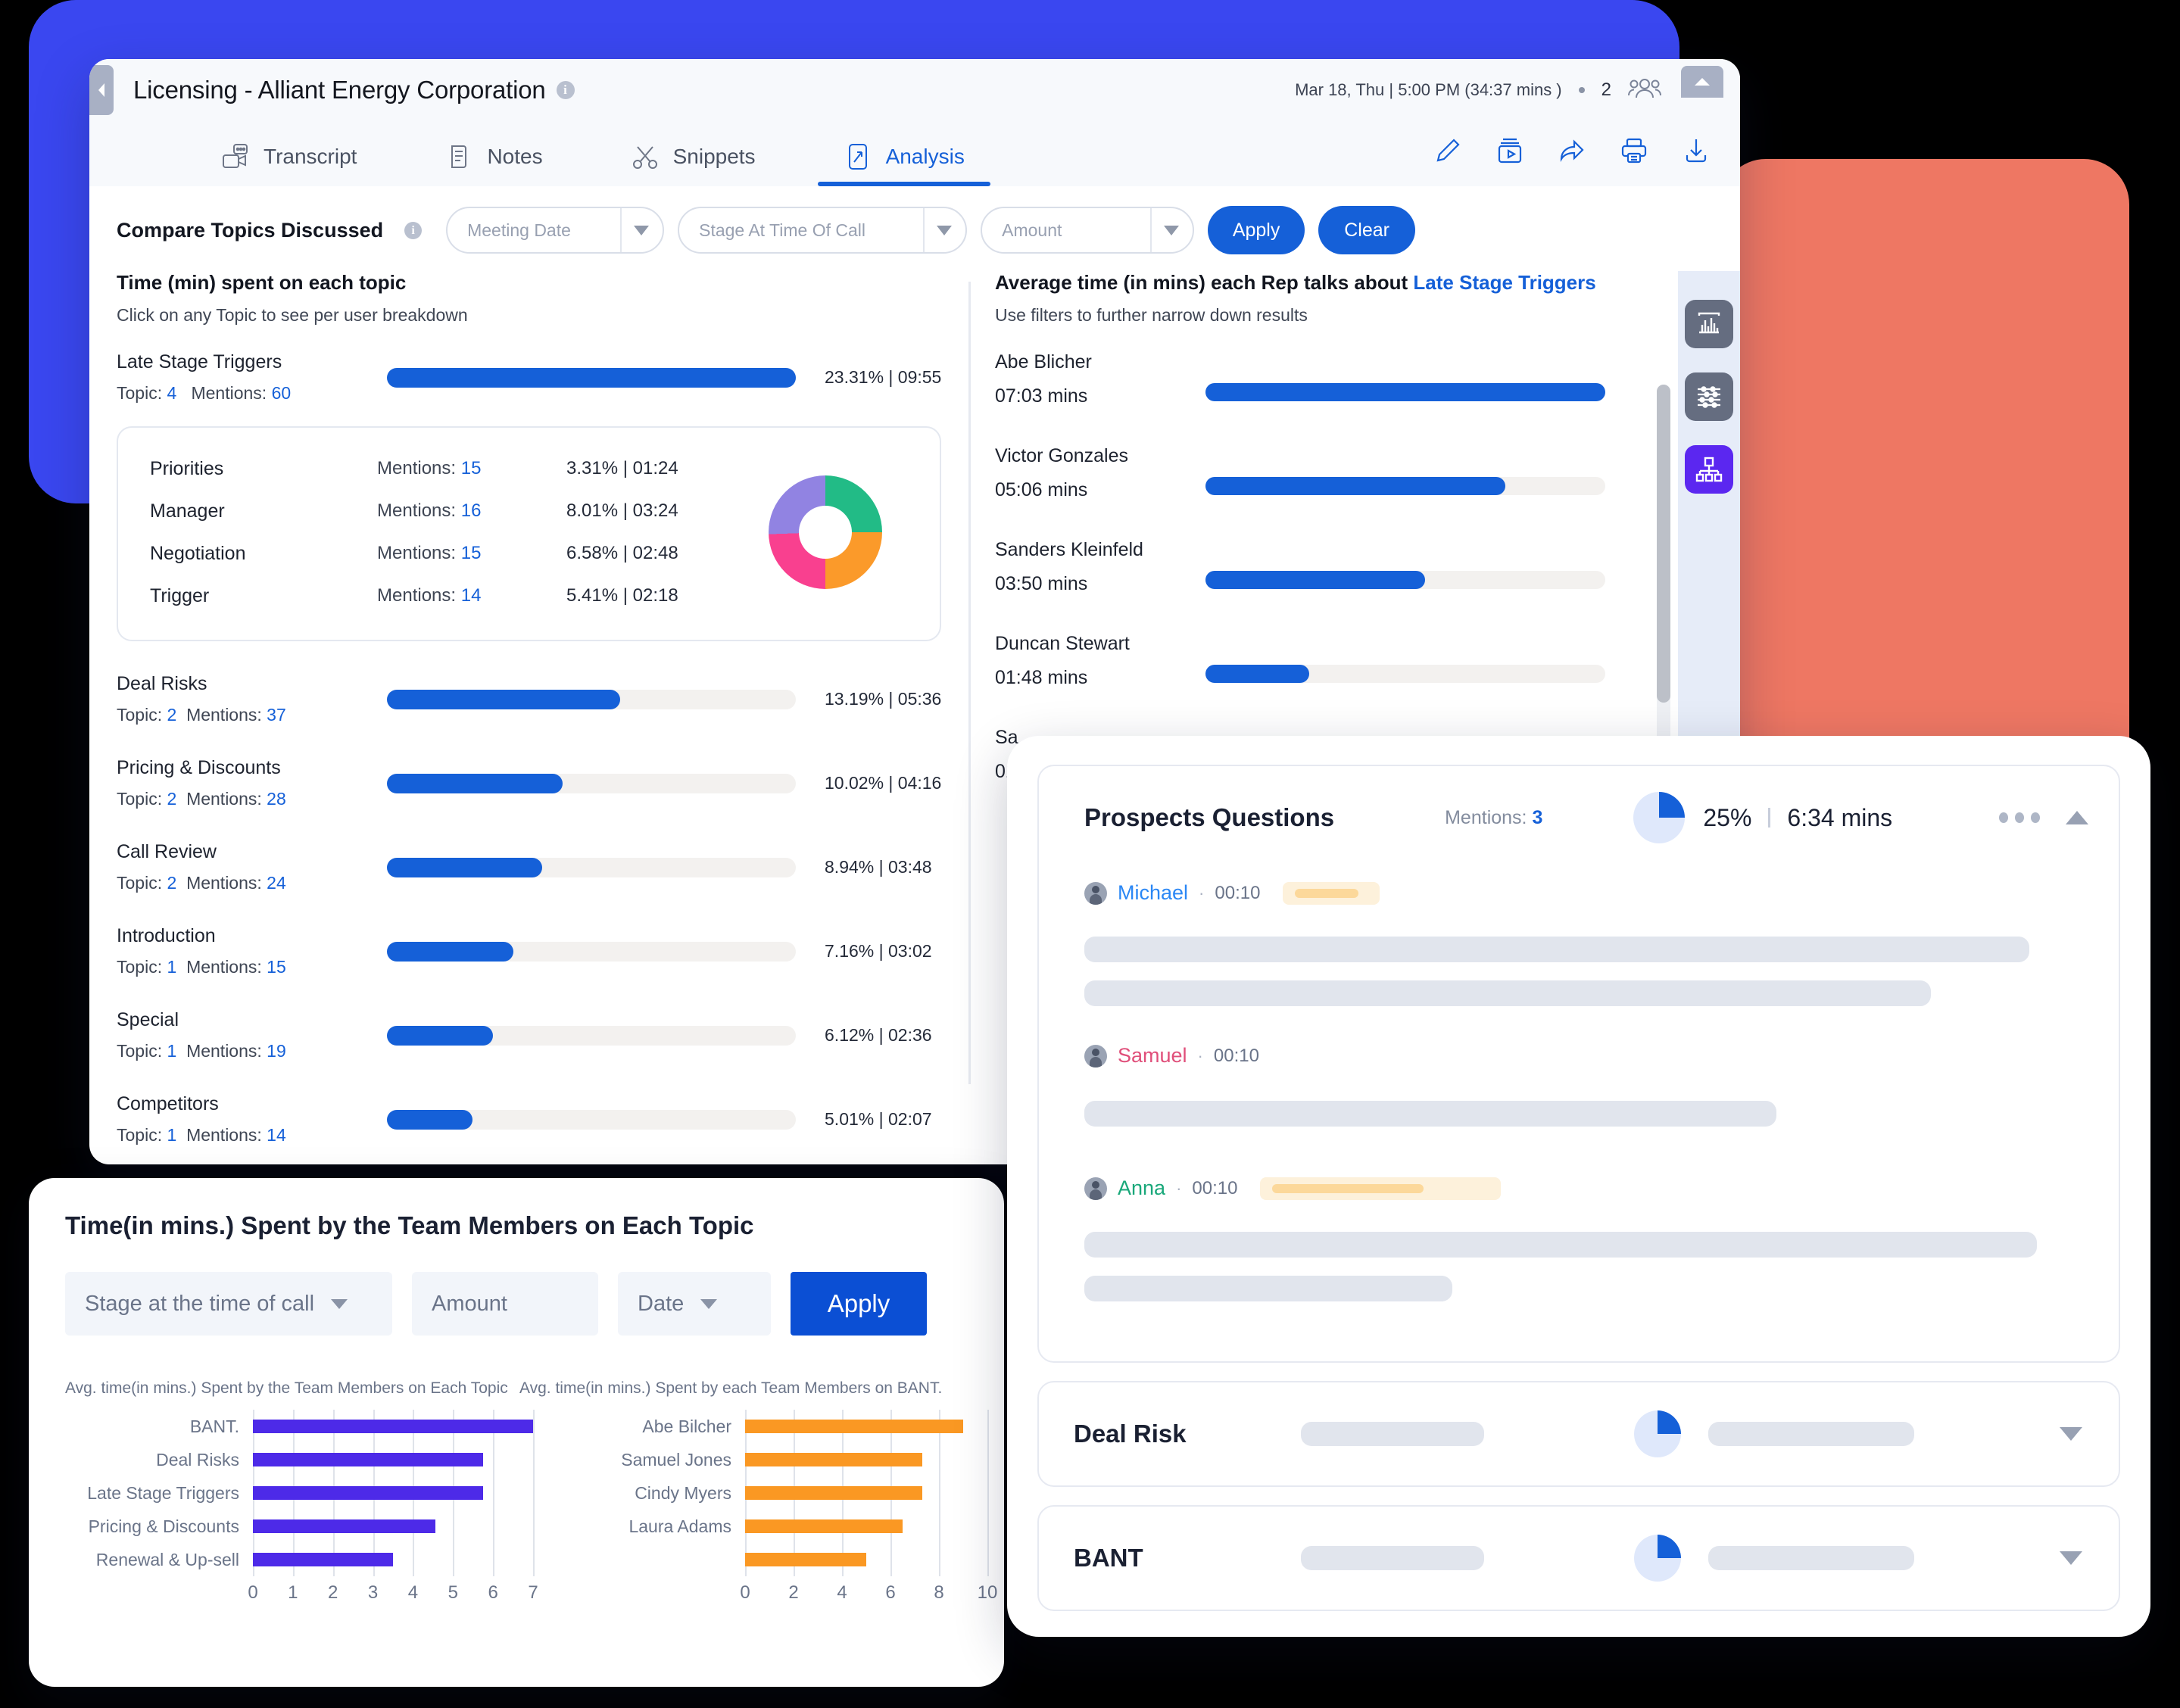 The image size is (2180, 1708). Describe the element at coordinates (394, 1493) in the screenshot. I see `chart-bar-plot` at that location.